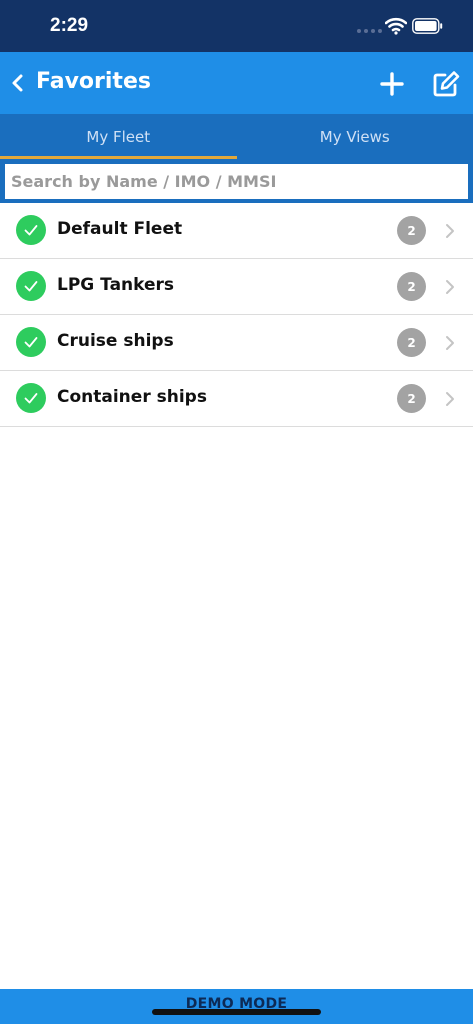 This screenshot has height=1024, width=473. What do you see at coordinates (69, 25) in the screenshot?
I see `status-time: 2:29` at bounding box center [69, 25].